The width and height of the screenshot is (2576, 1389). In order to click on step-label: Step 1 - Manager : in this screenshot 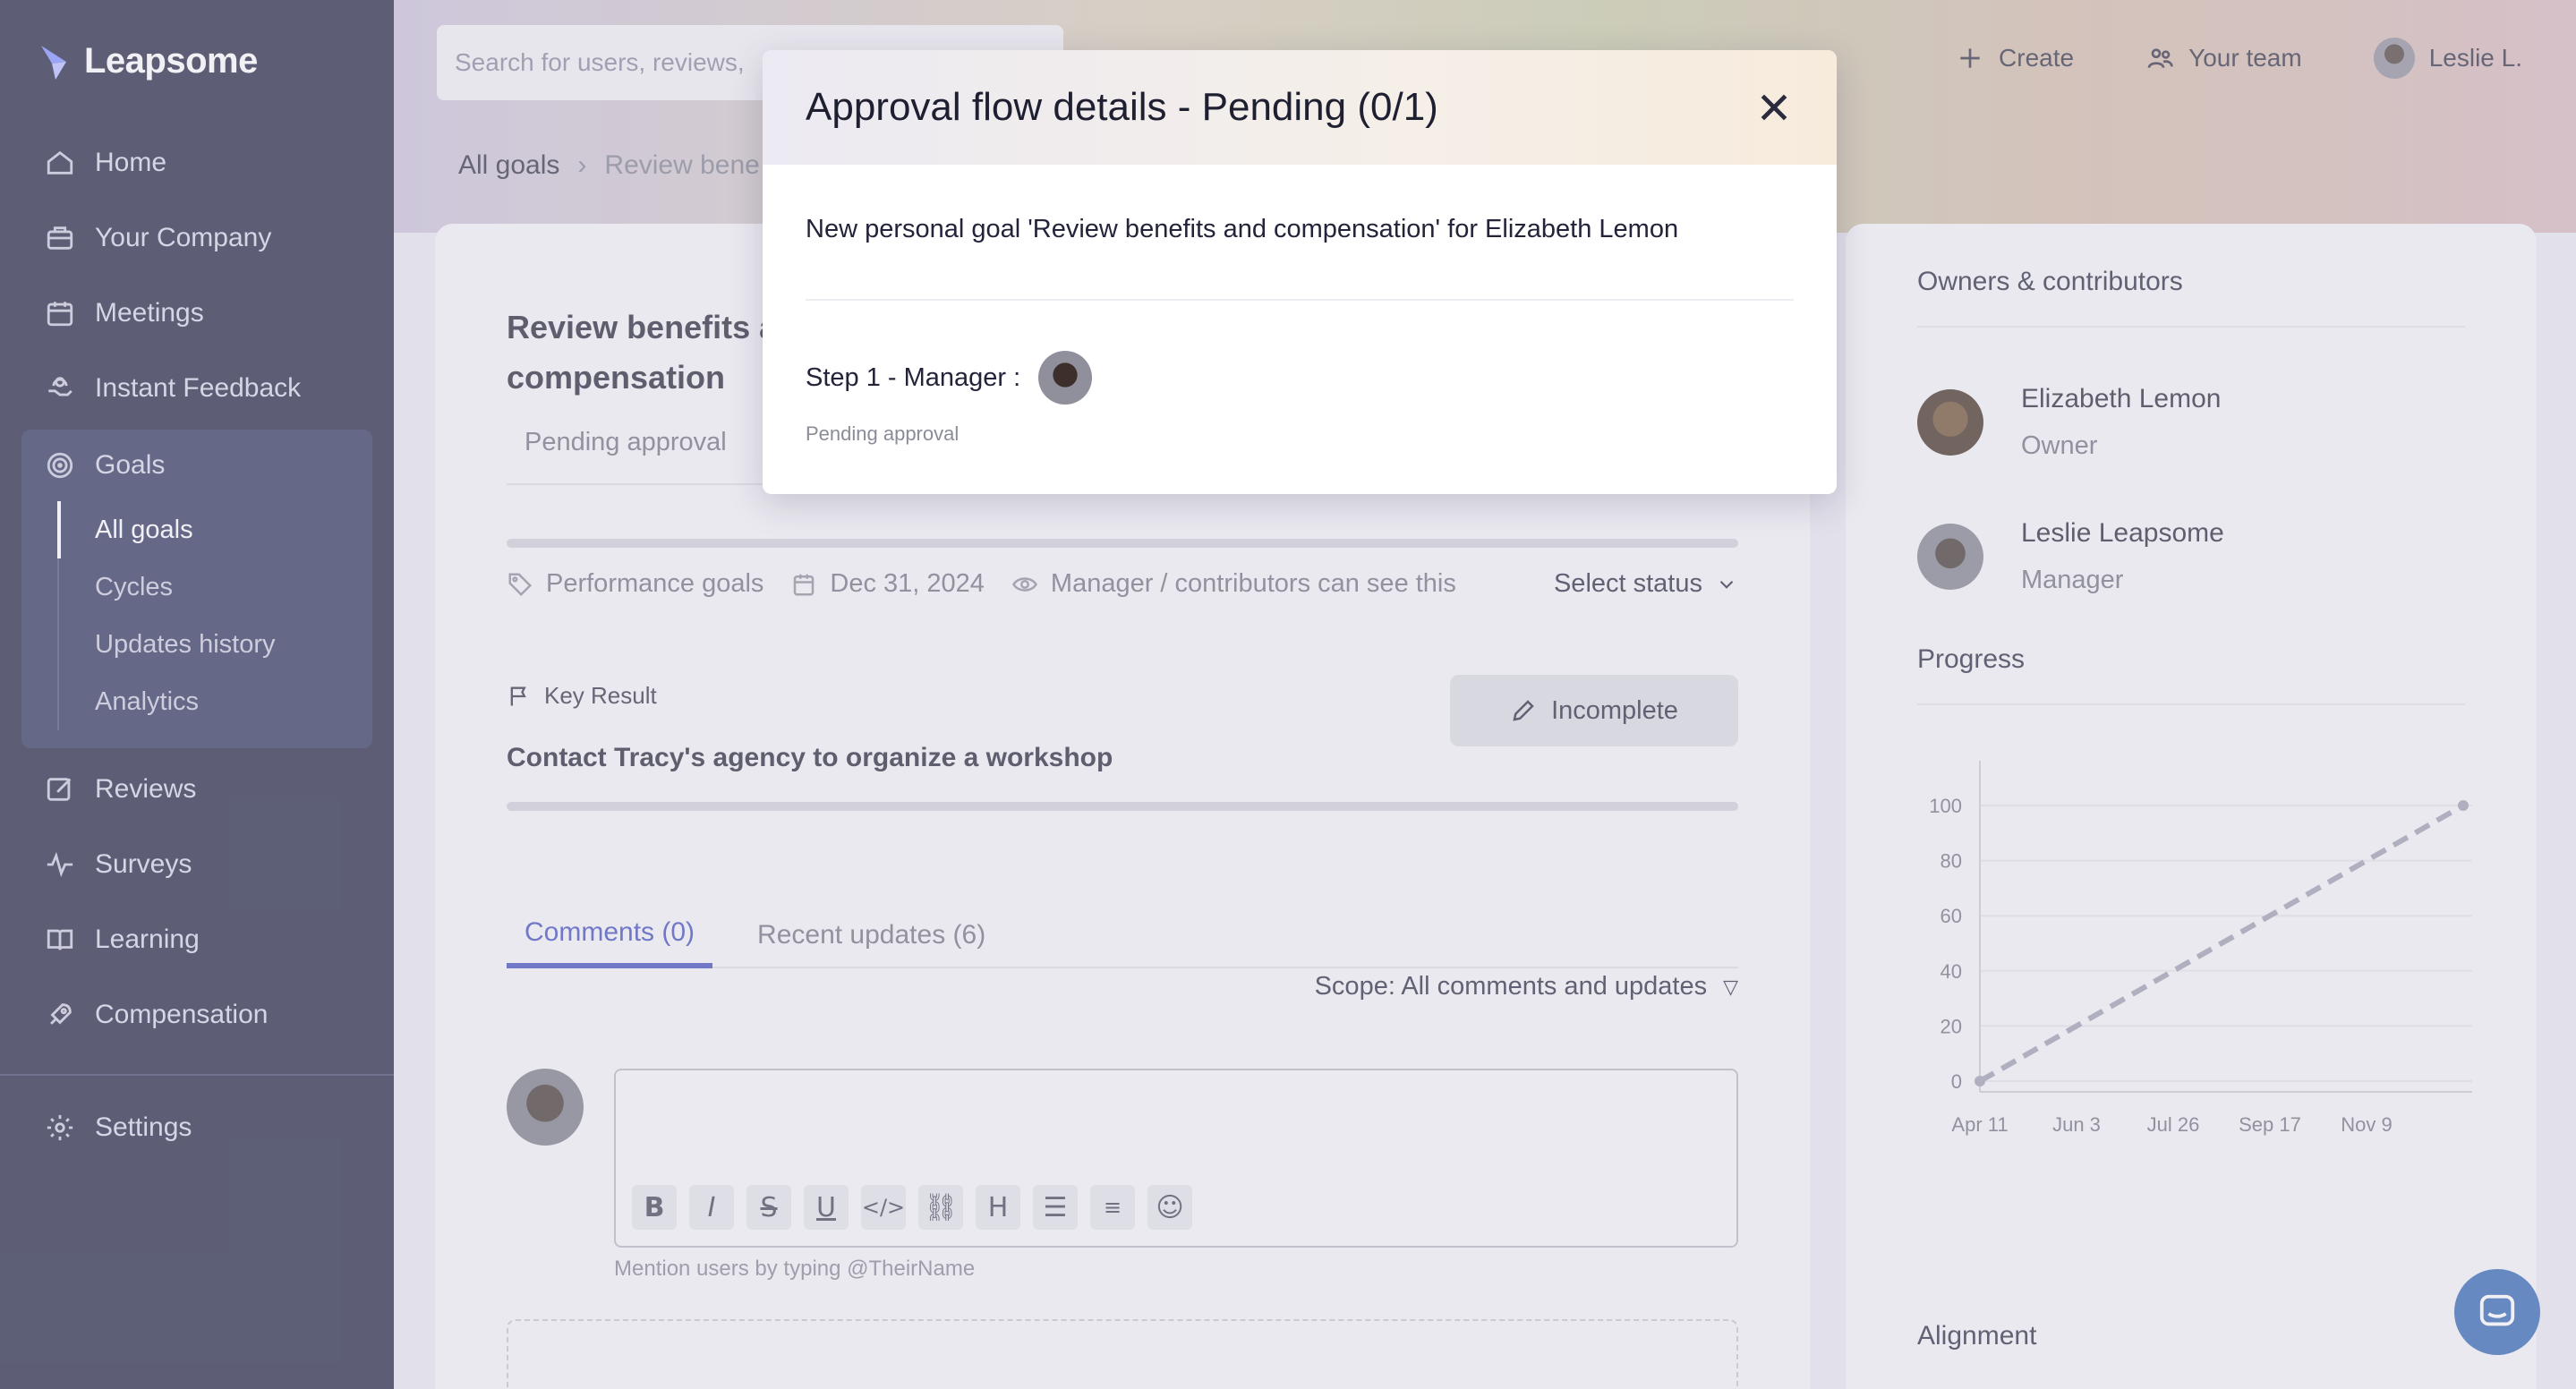, I will do `click(913, 377)`.